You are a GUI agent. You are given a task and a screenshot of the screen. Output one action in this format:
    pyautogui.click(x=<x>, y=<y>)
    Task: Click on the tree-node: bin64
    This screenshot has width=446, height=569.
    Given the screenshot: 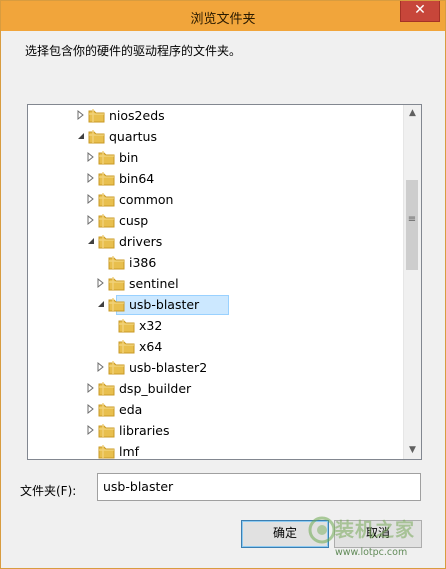 What is the action you would take?
    pyautogui.click(x=215, y=179)
    